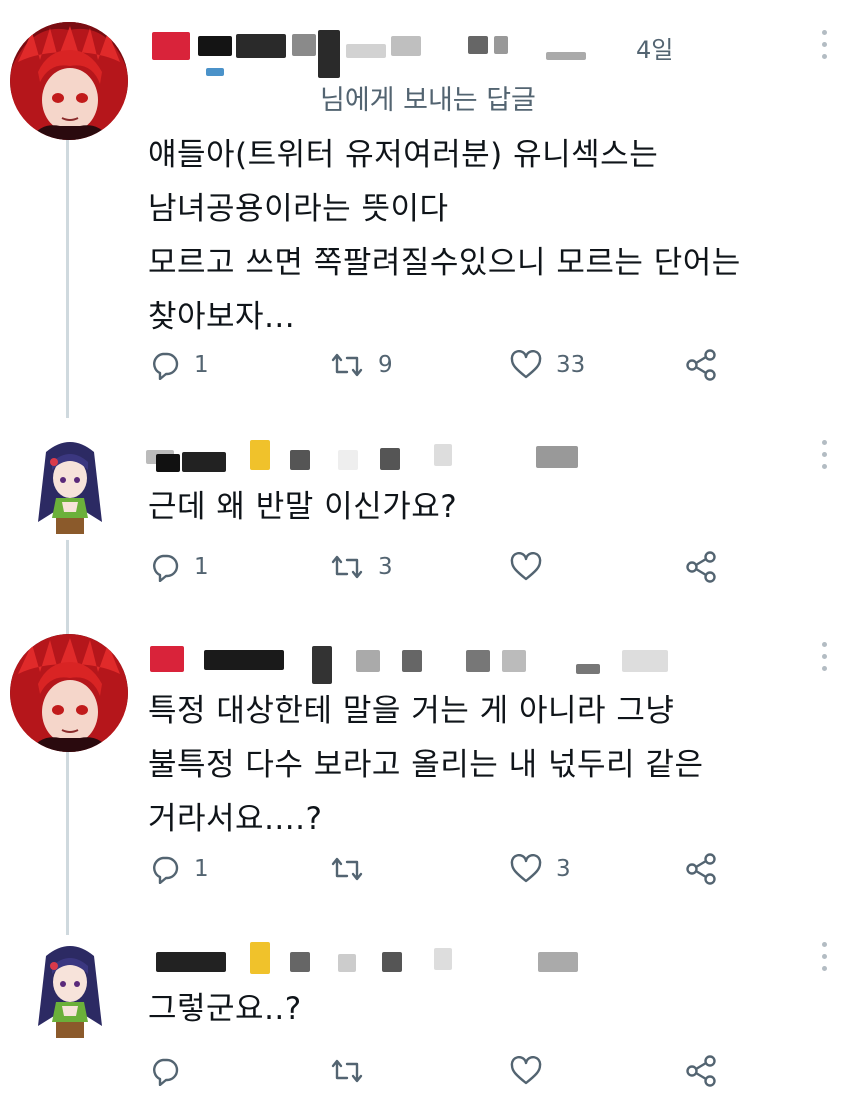  Describe the element at coordinates (450, 869) in the screenshot. I see `tweet-actions: 1 3` at that location.